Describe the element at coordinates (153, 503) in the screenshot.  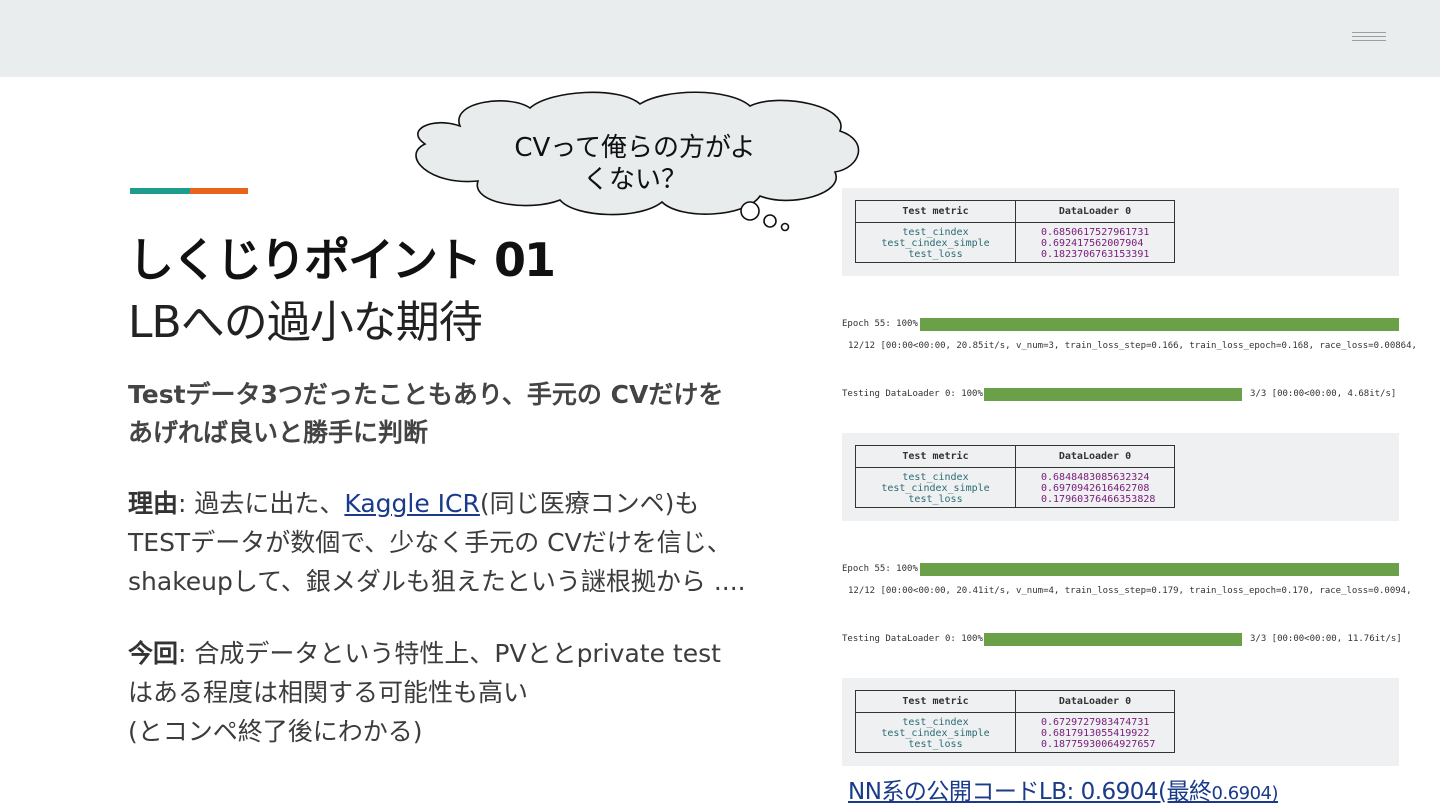
I see `reason-label: 理由` at that location.